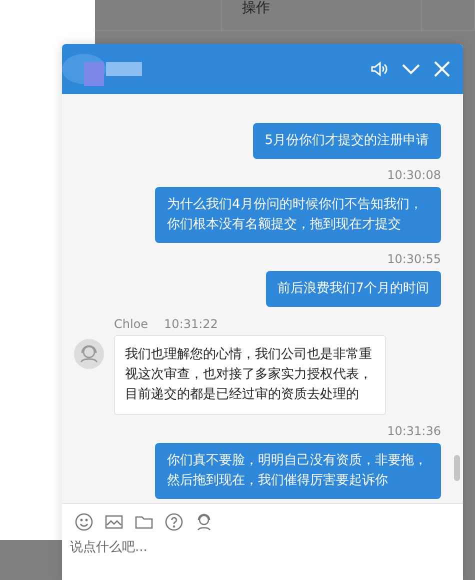 The height and width of the screenshot is (580, 475). Describe the element at coordinates (414, 259) in the screenshot. I see `message-time: 10:30:55` at that location.